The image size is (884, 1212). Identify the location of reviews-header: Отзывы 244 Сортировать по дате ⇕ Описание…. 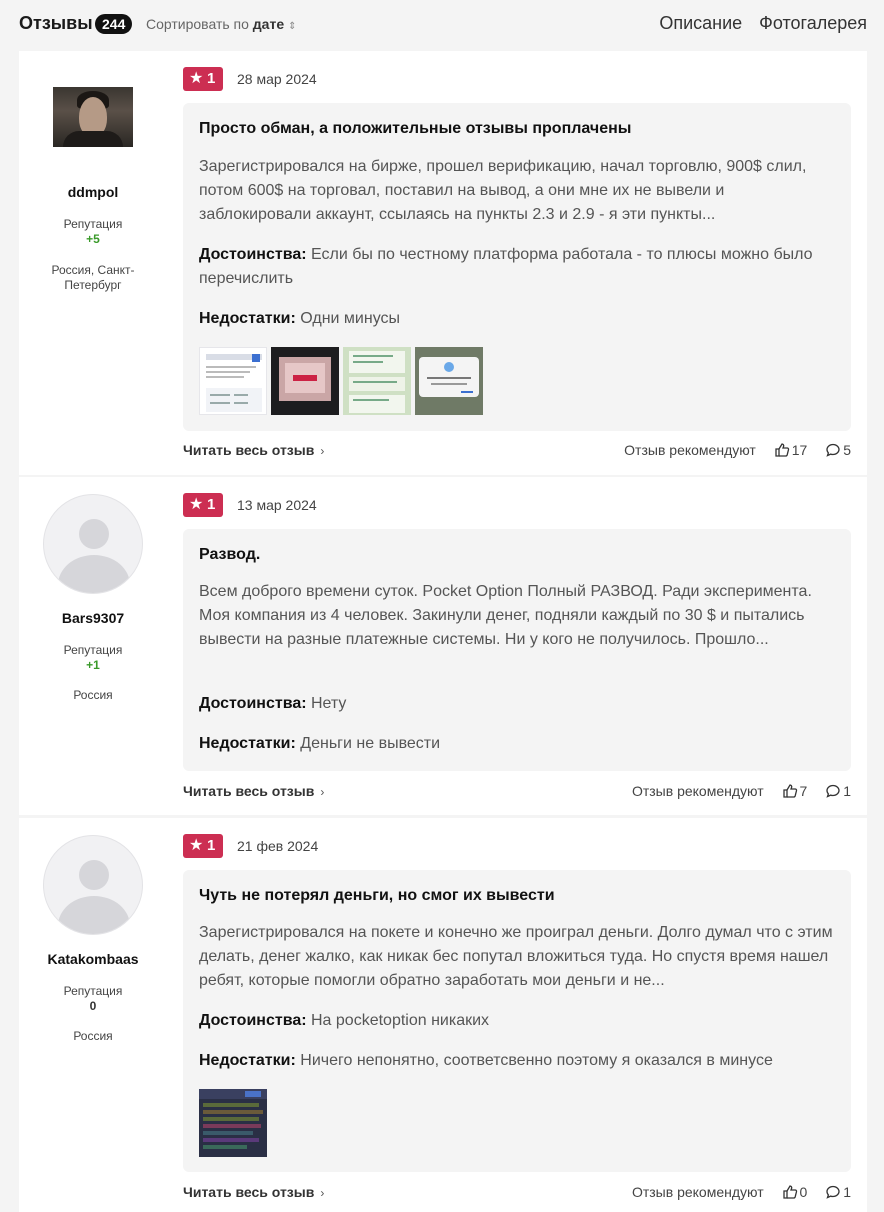
(442, 25).